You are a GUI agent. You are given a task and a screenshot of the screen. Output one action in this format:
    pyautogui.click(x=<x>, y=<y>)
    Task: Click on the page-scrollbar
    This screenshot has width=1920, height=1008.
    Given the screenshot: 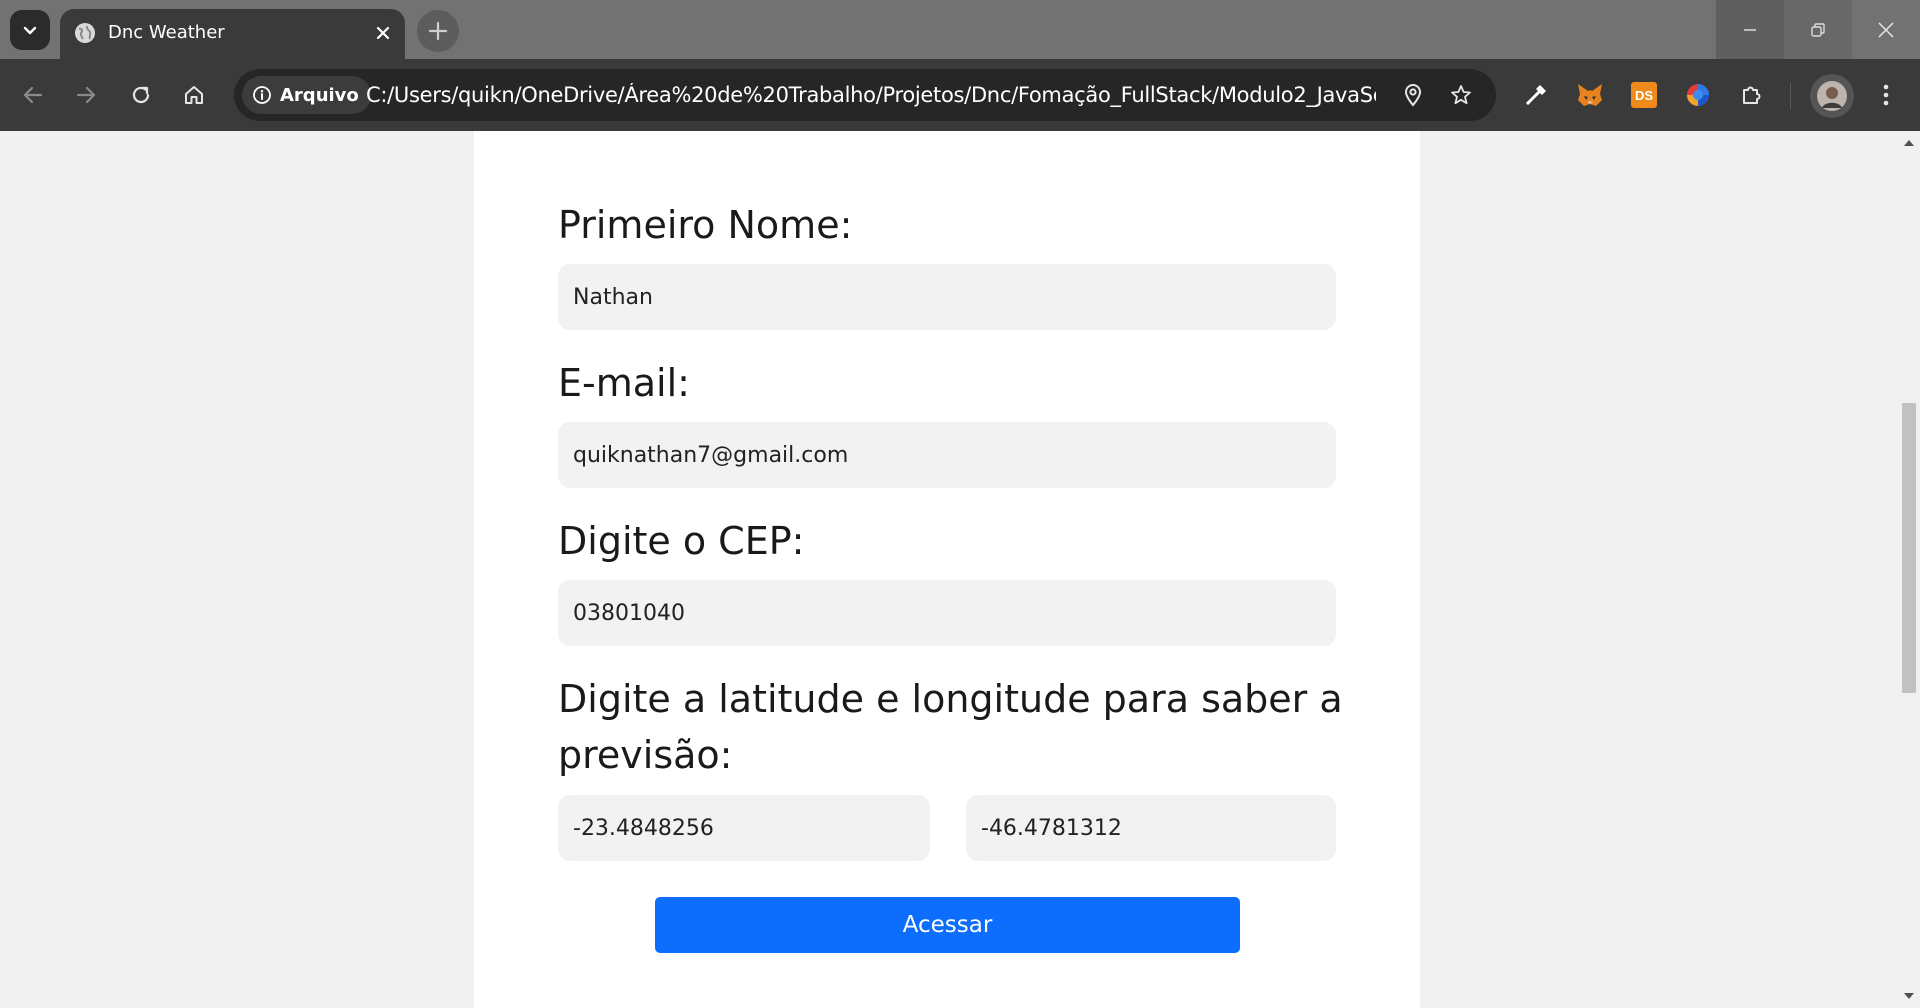 What is the action you would take?
    pyautogui.click(x=1909, y=569)
    